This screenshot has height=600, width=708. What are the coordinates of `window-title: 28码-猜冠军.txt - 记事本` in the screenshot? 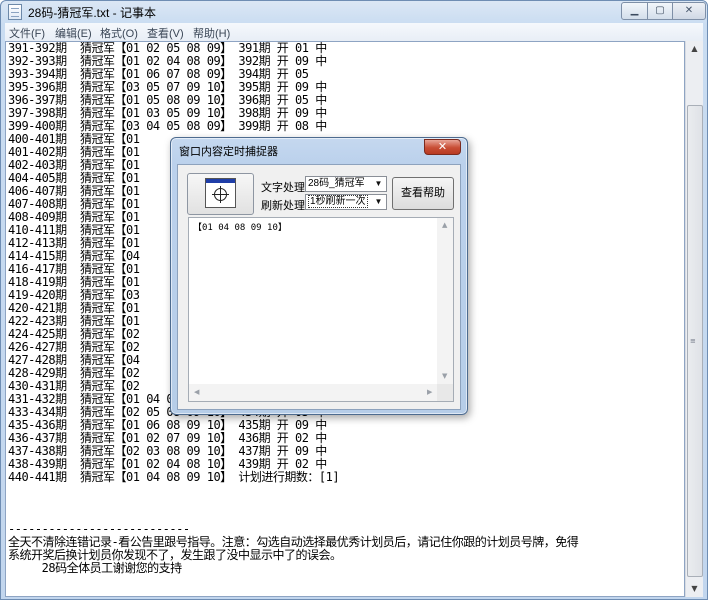 It's located at (92, 13).